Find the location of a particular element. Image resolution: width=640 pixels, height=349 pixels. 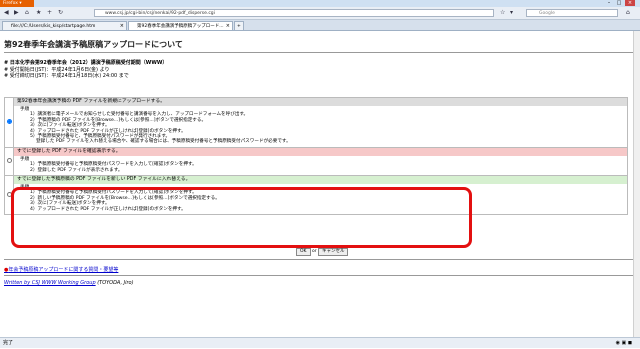

option-2-radio is located at coordinates (9, 160).